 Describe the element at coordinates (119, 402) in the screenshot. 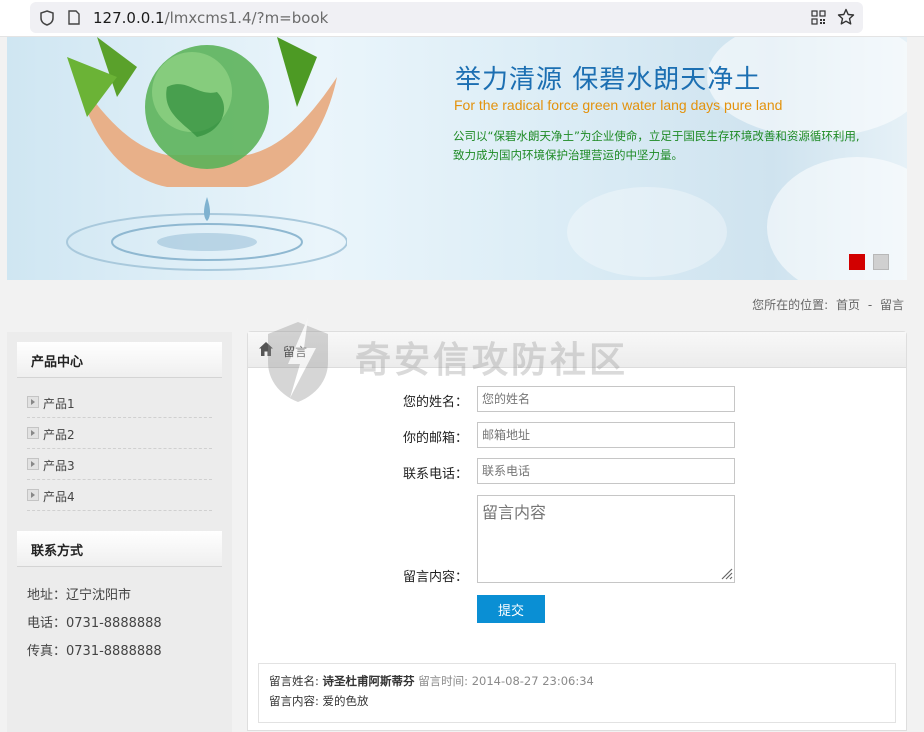

I see `sidebar-item-product-1: 产品1` at that location.